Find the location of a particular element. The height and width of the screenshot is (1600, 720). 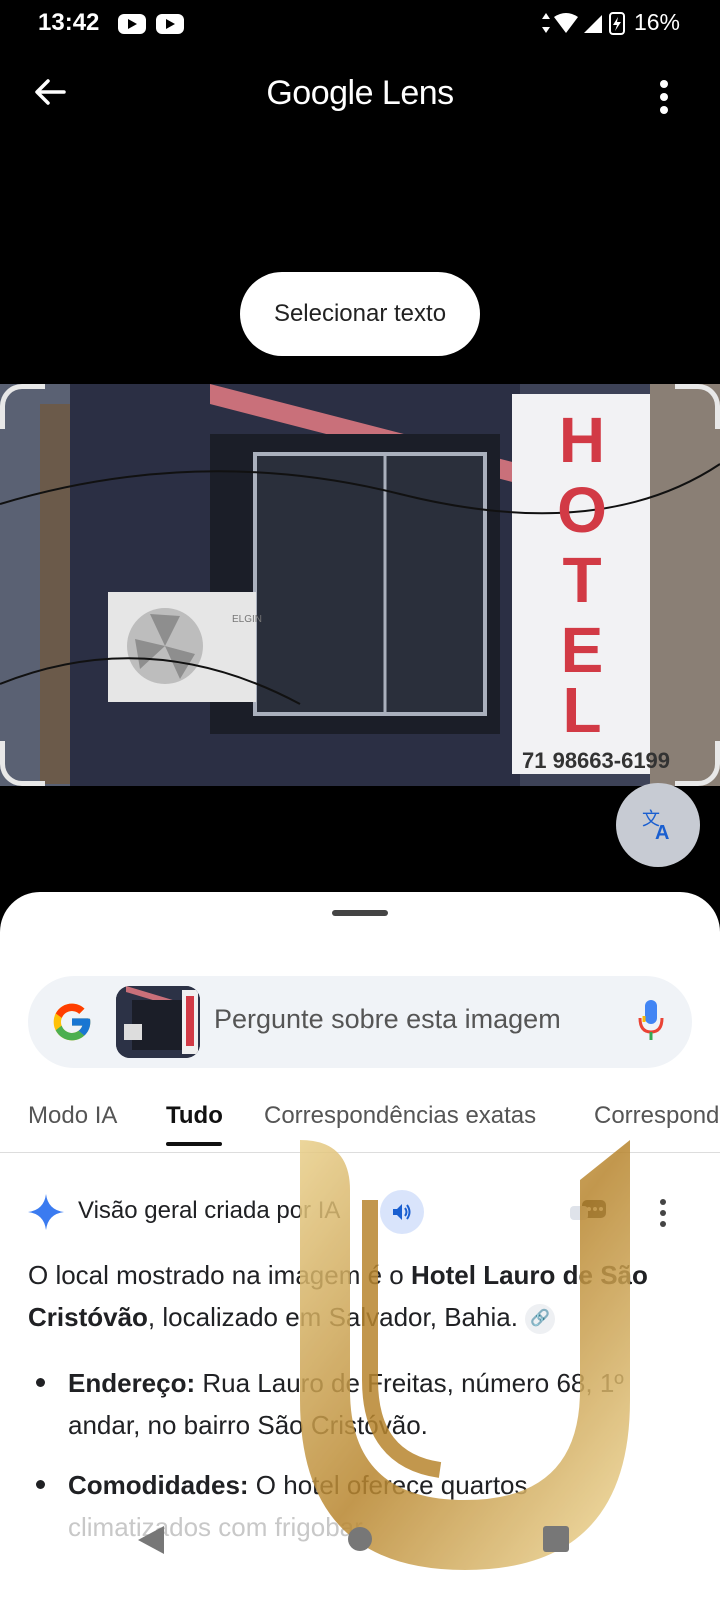

sheet-drag-handle is located at coordinates (360, 913).